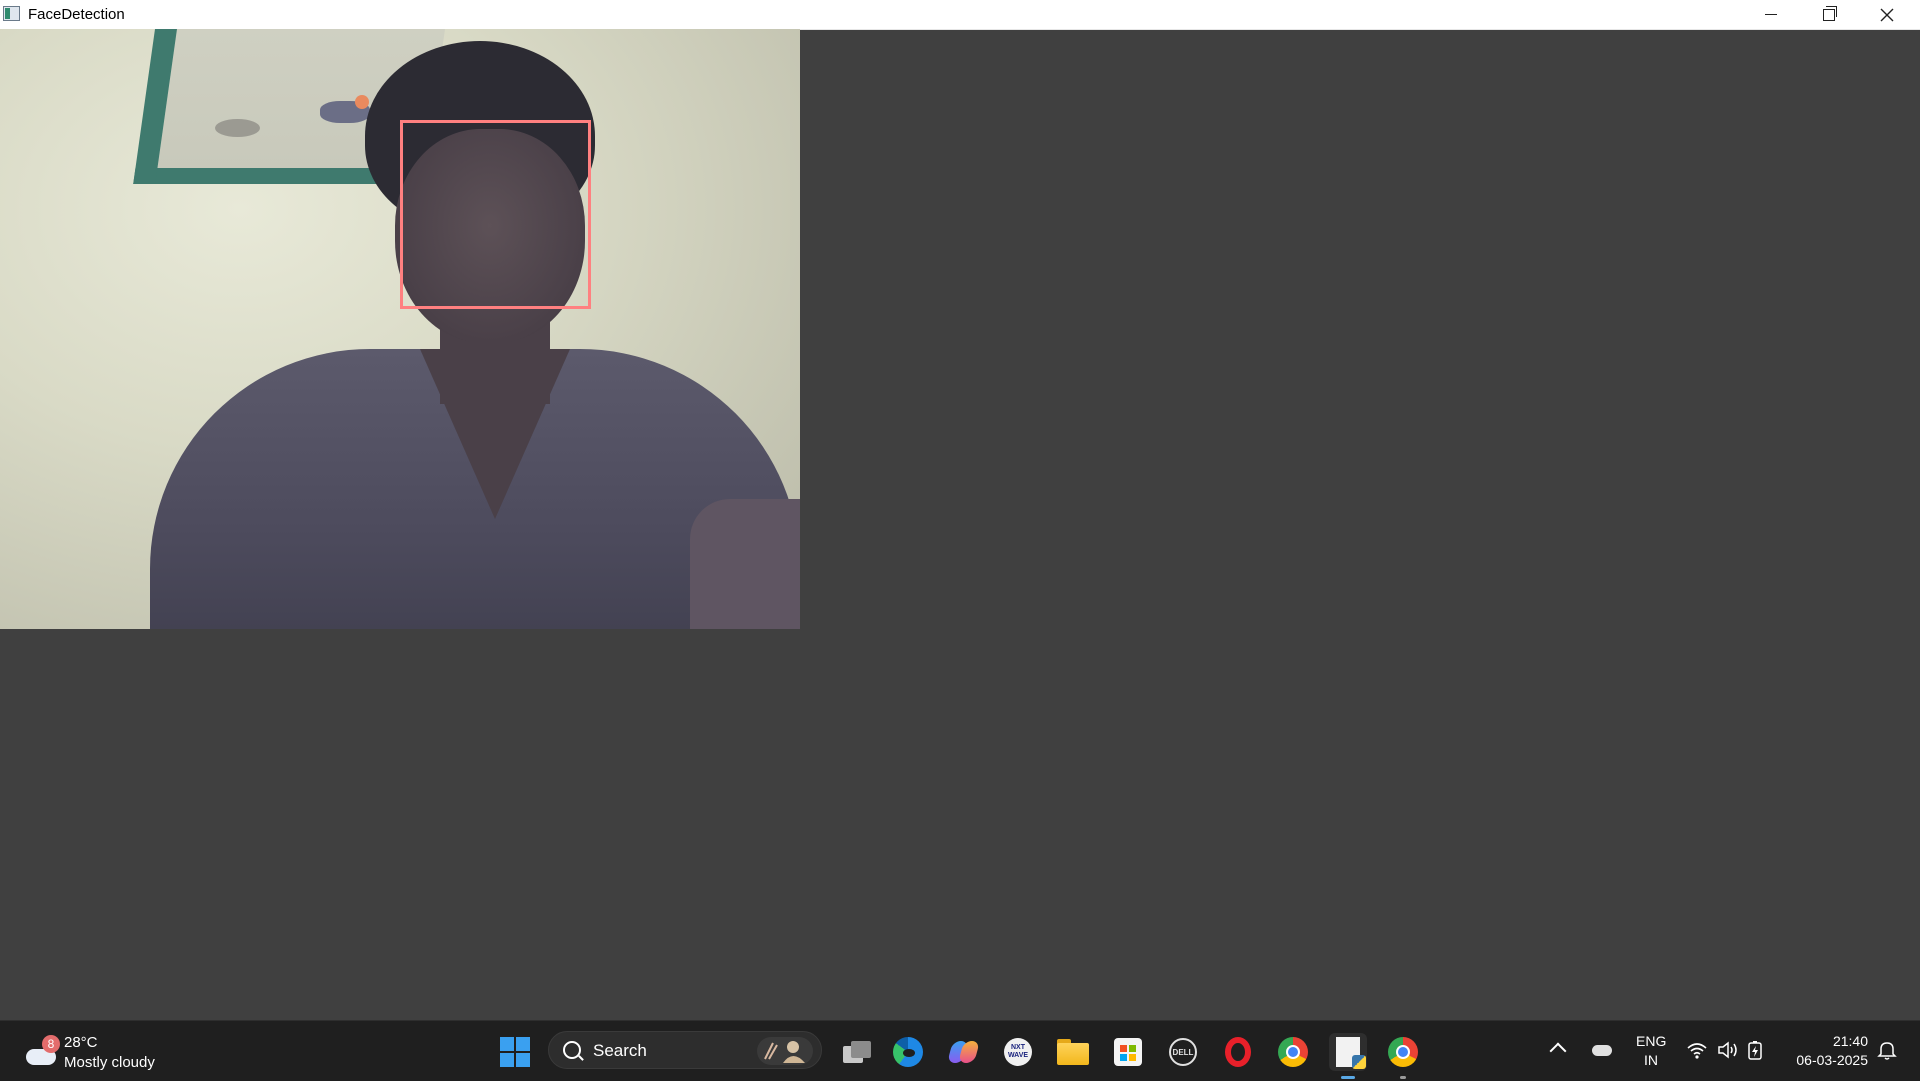  I want to click on dell-button: DELL, so click(1183, 1052).